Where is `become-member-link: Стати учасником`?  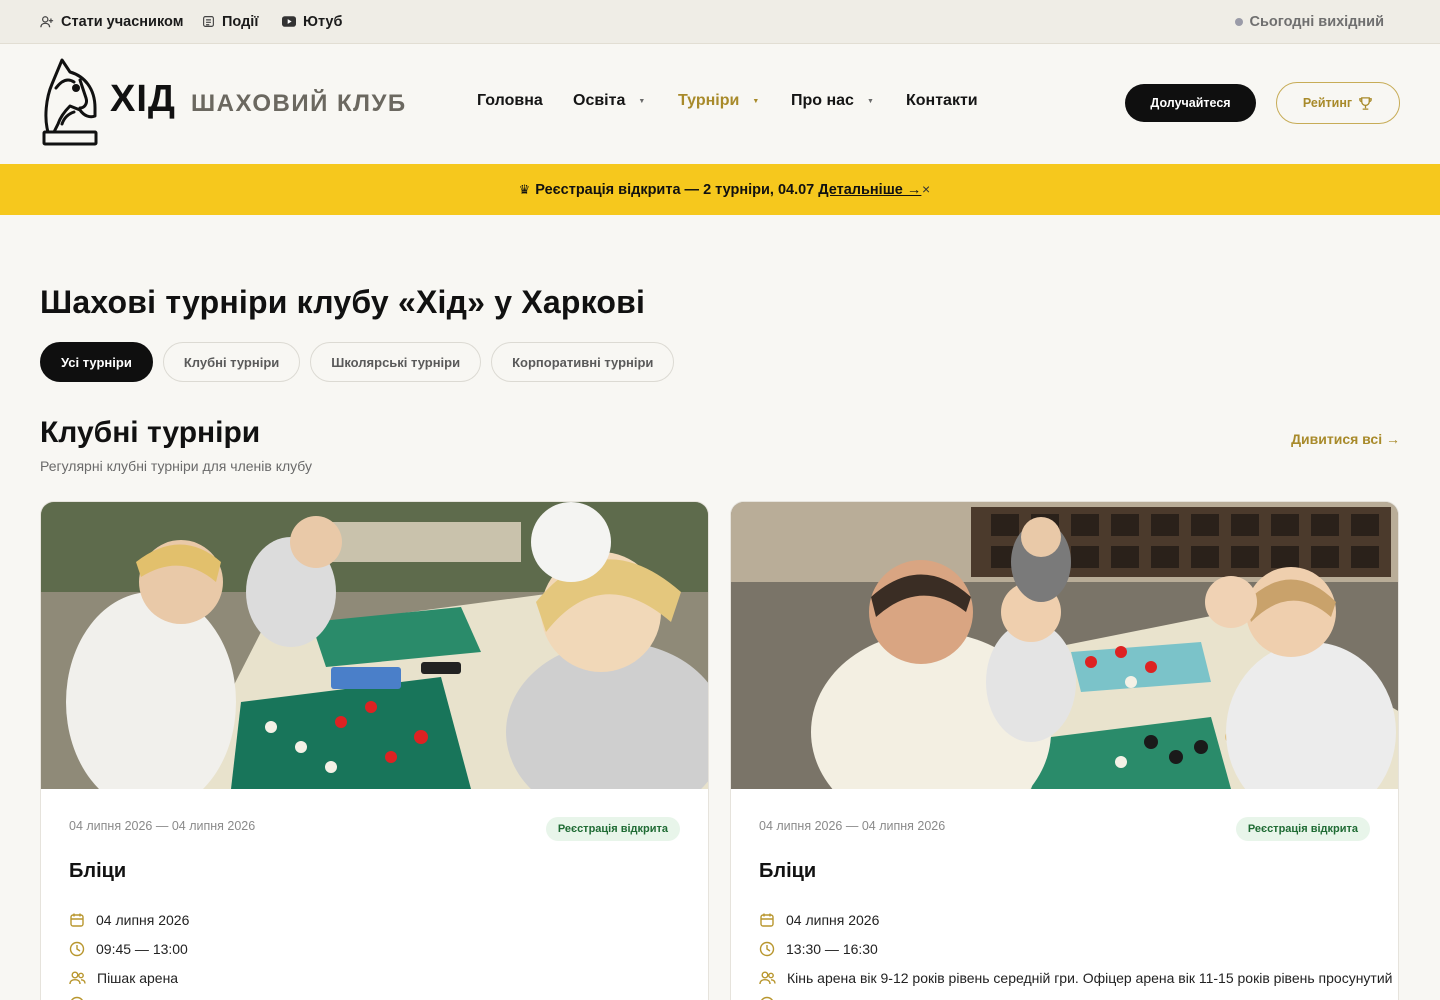
become-member-link: Стати учасником is located at coordinates (111, 21).